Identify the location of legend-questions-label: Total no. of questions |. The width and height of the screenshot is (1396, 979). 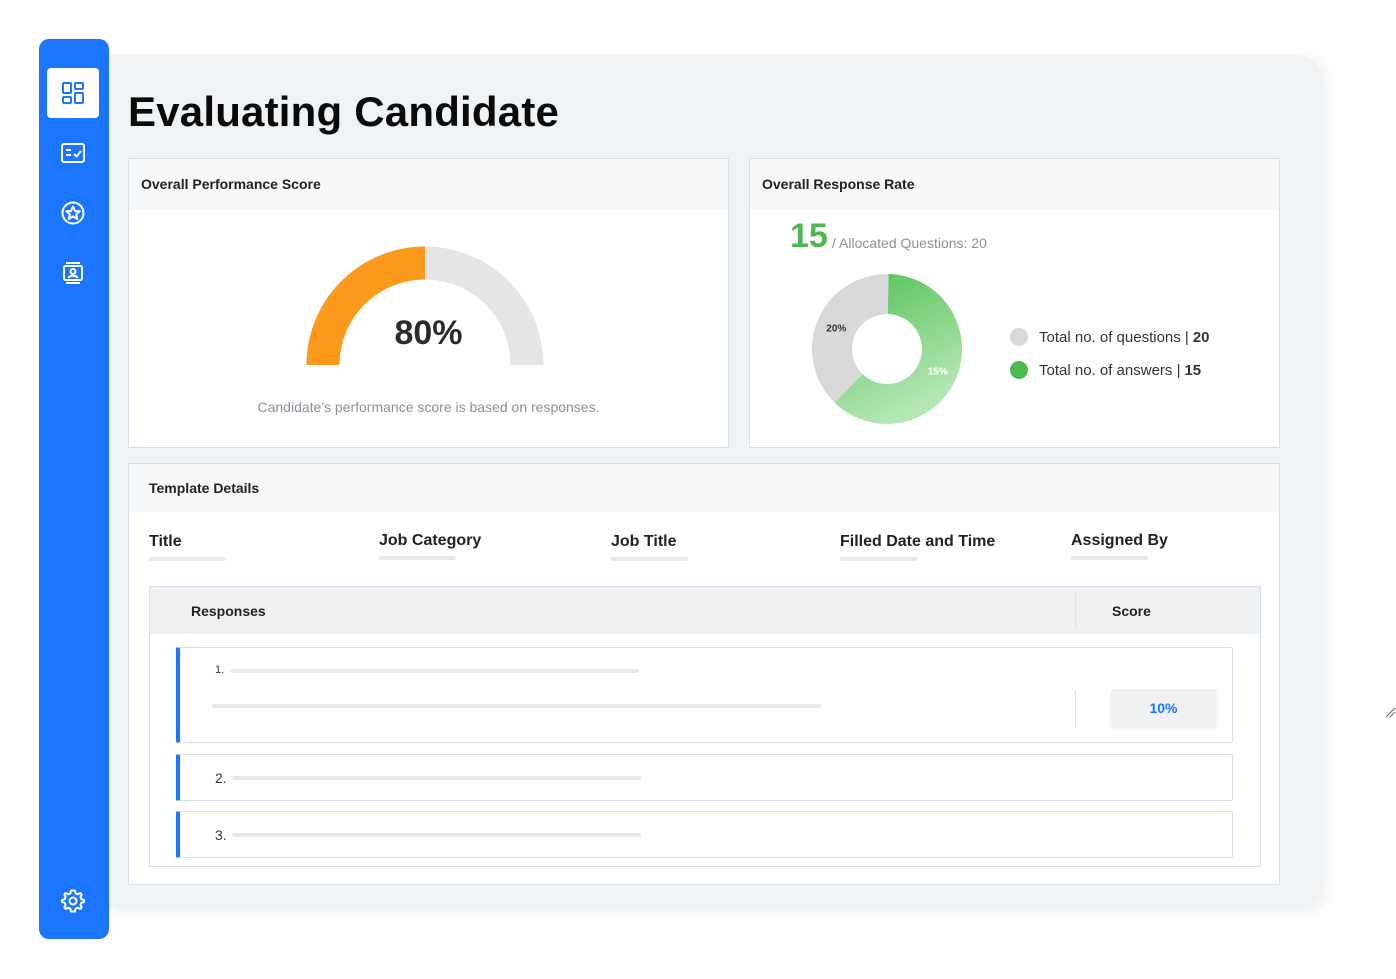
(1114, 337).